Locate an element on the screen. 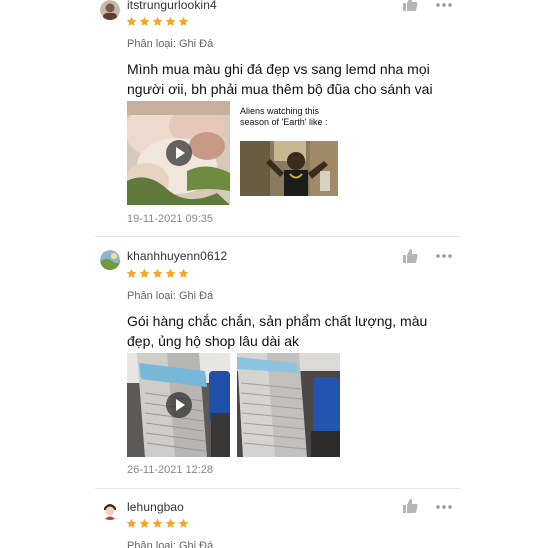  meme-photo is located at coordinates (289, 168).